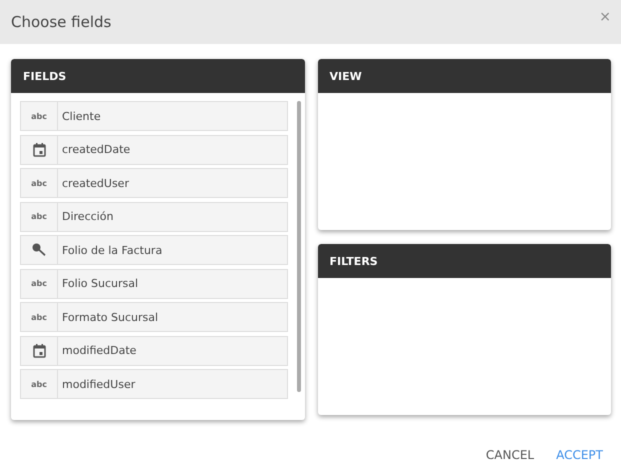 The width and height of the screenshot is (621, 476). I want to click on field-label: createdDate, so click(95, 150).